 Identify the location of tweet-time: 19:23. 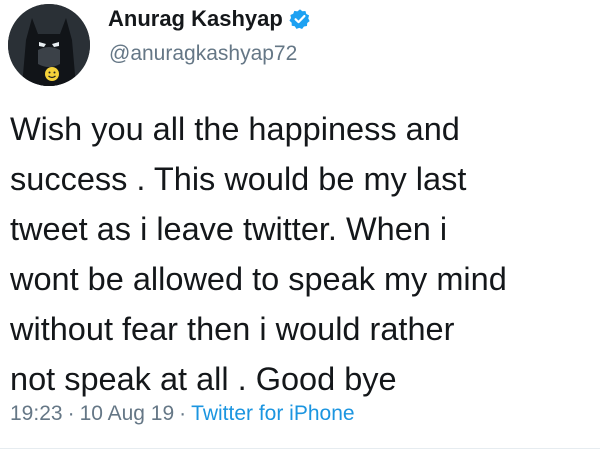
(36, 414).